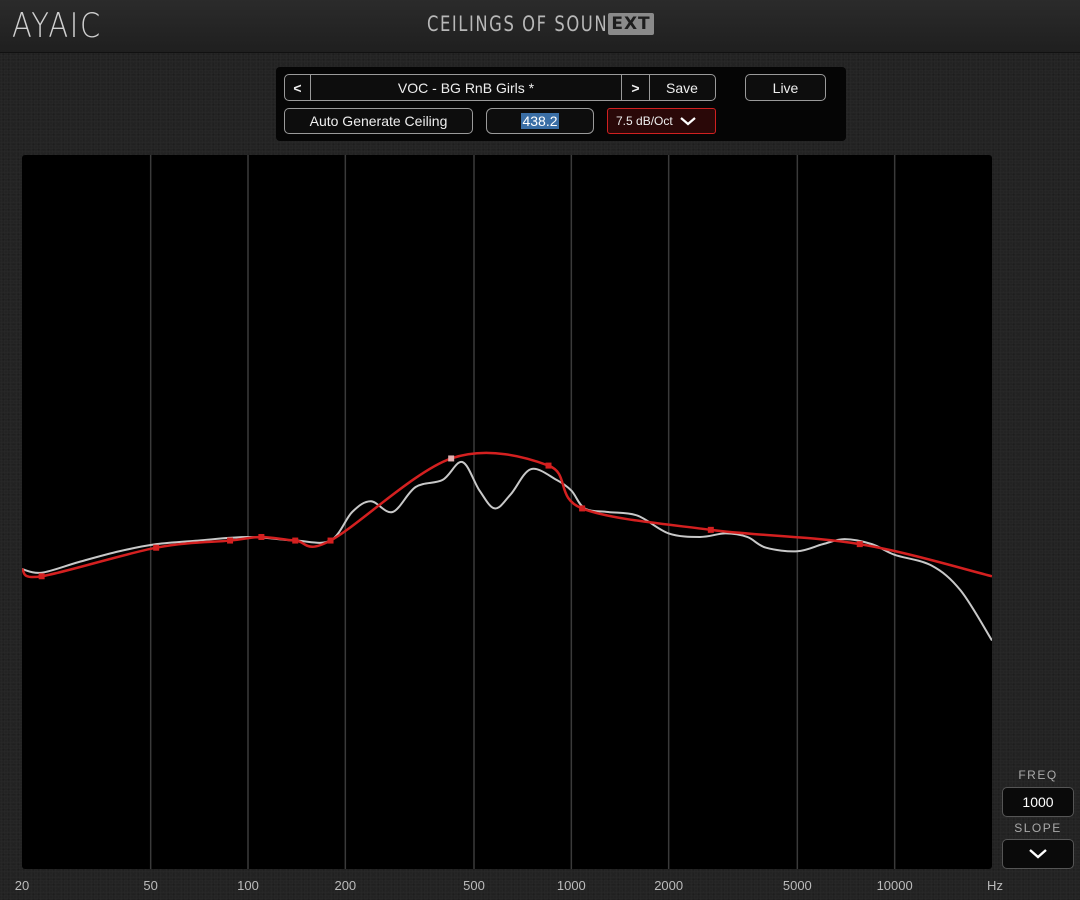 The image size is (1080, 900). Describe the element at coordinates (298, 87) in the screenshot. I see `prev-preset-button: <` at that location.